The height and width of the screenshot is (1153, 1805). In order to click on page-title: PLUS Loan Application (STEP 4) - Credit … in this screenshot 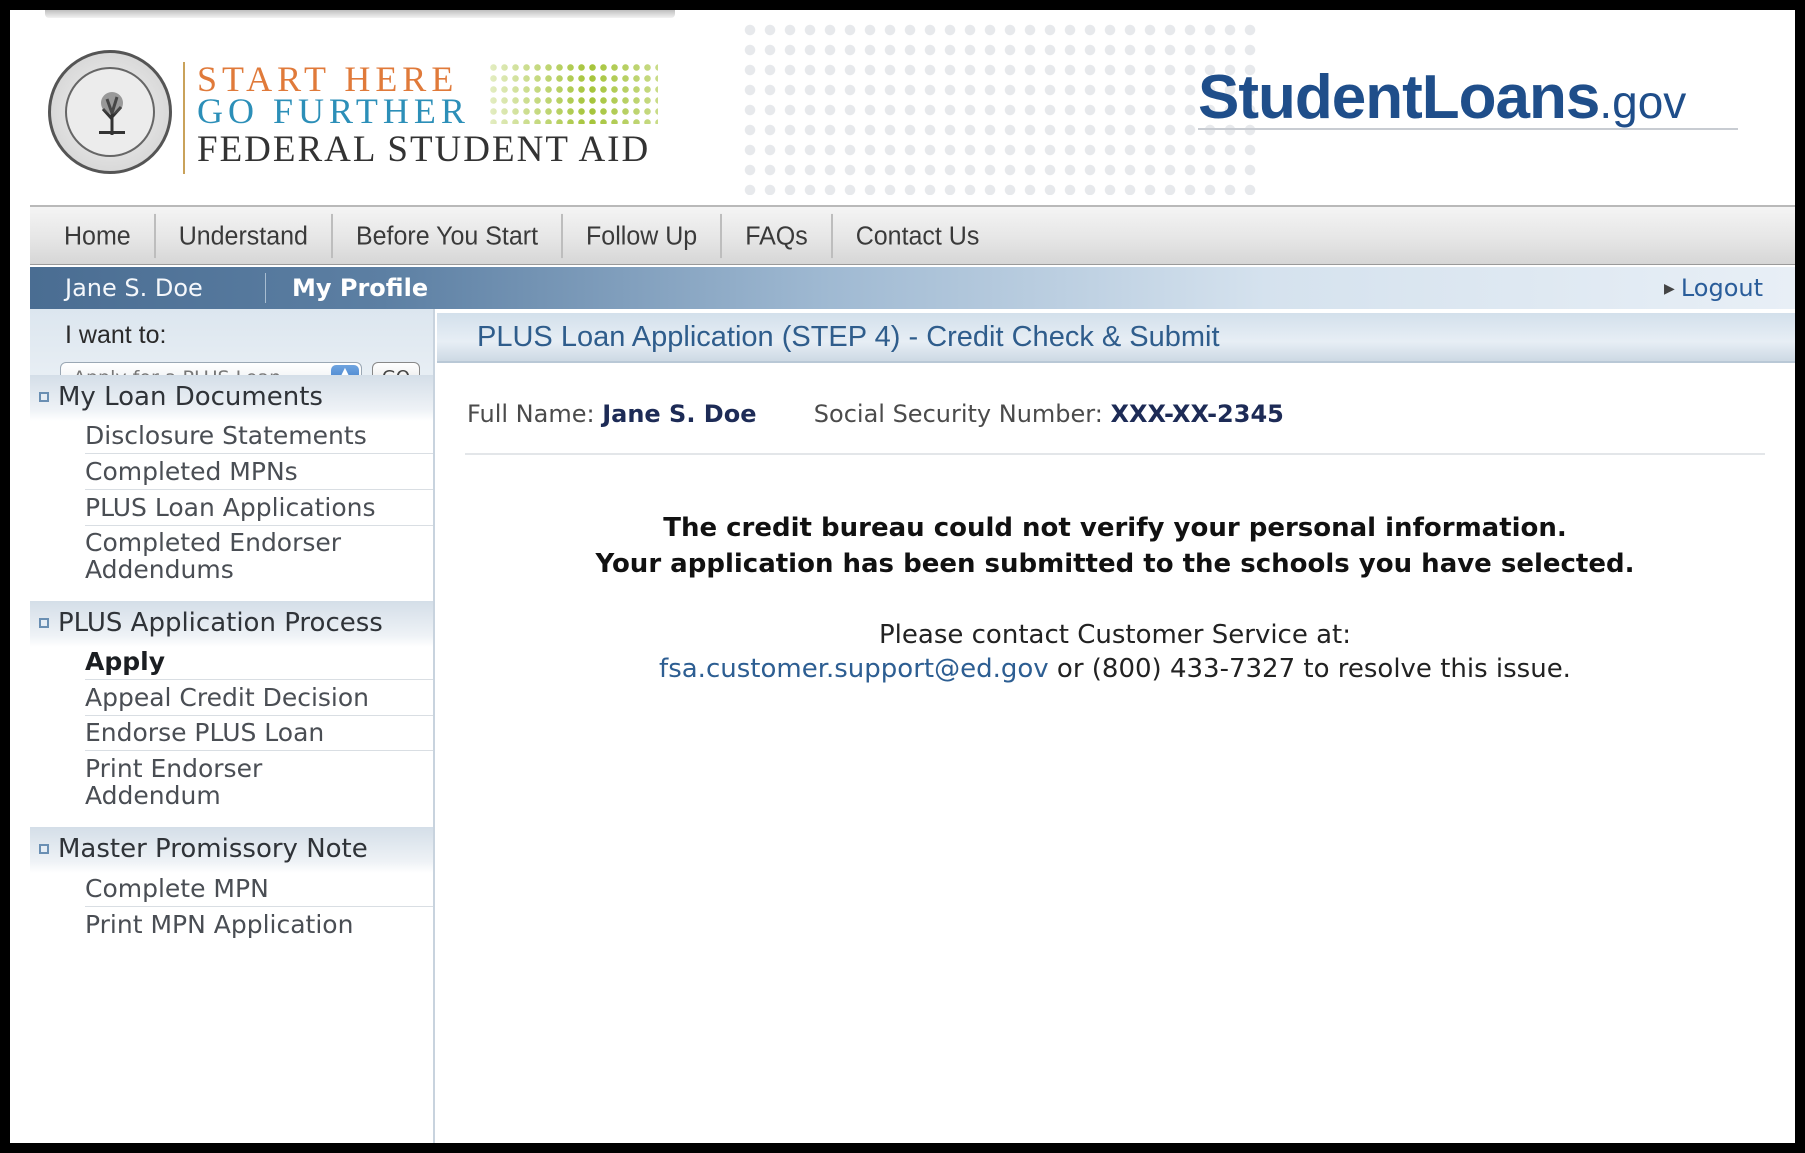, I will do `click(848, 337)`.